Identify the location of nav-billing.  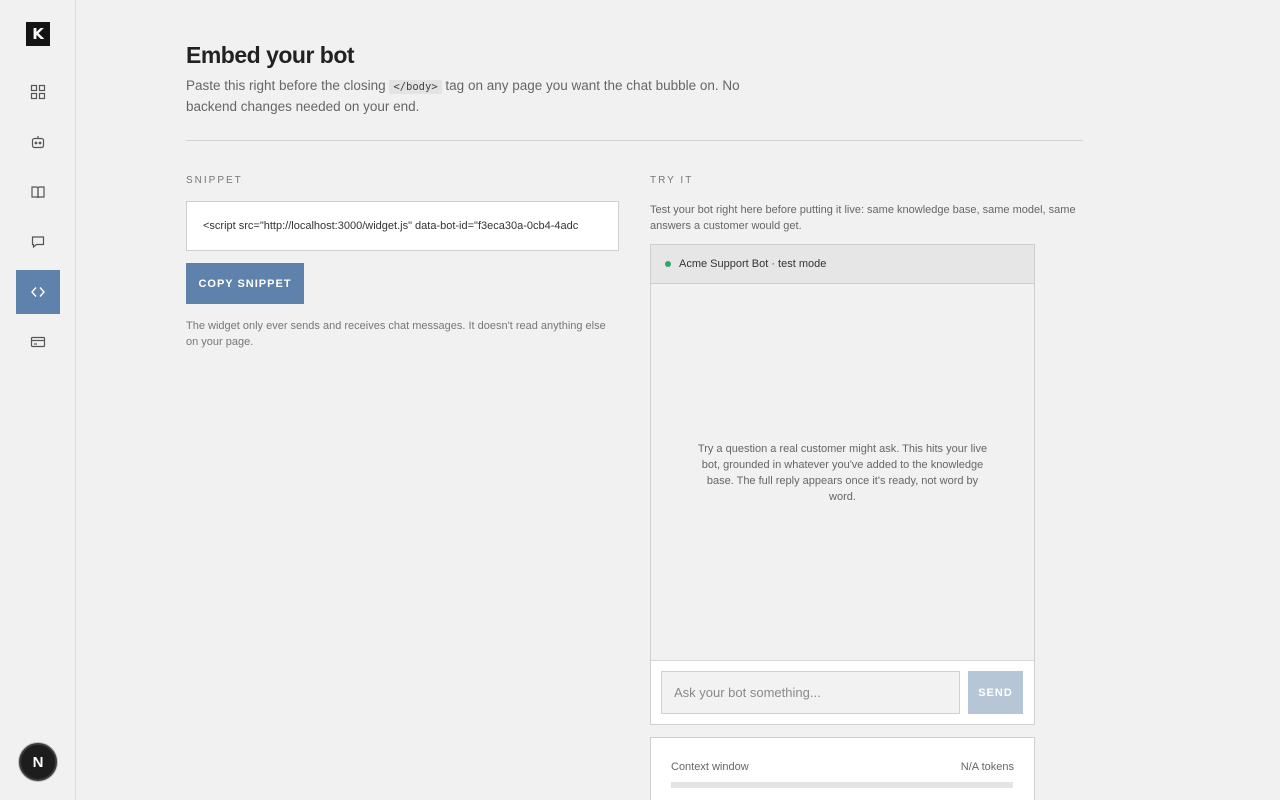
(38, 342).